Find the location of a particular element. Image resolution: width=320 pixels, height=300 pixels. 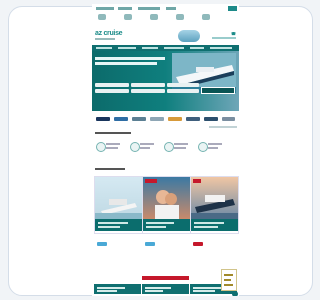

duration-select is located at coordinates (148, 91).